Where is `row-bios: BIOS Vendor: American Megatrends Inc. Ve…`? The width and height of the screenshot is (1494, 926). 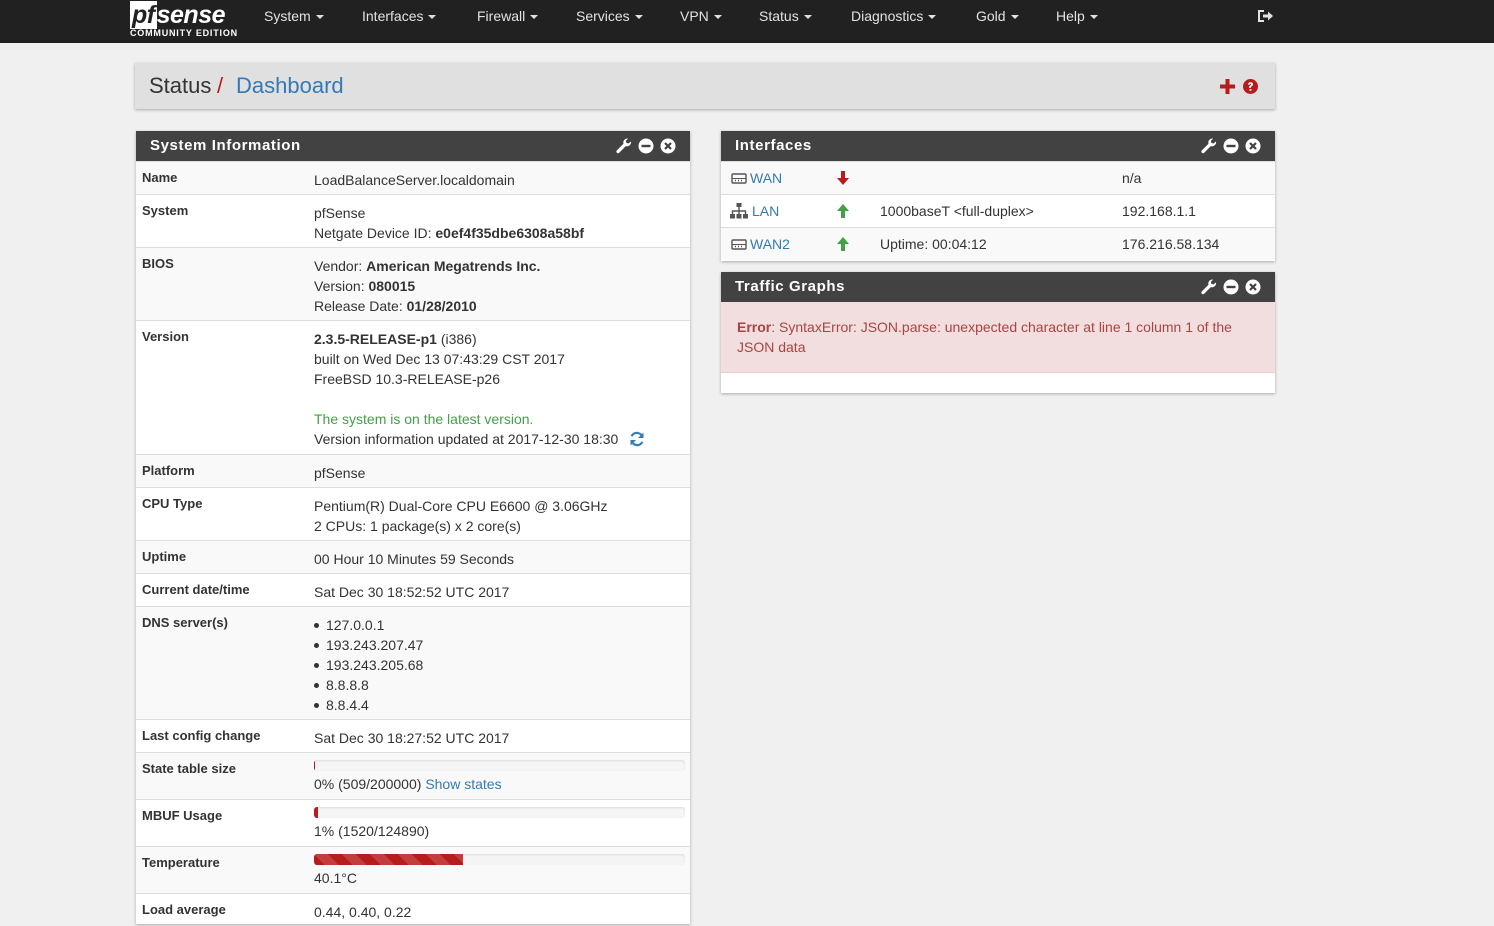
row-bios: BIOS Vendor: American Megatrends Inc. Ve… is located at coordinates (413, 283).